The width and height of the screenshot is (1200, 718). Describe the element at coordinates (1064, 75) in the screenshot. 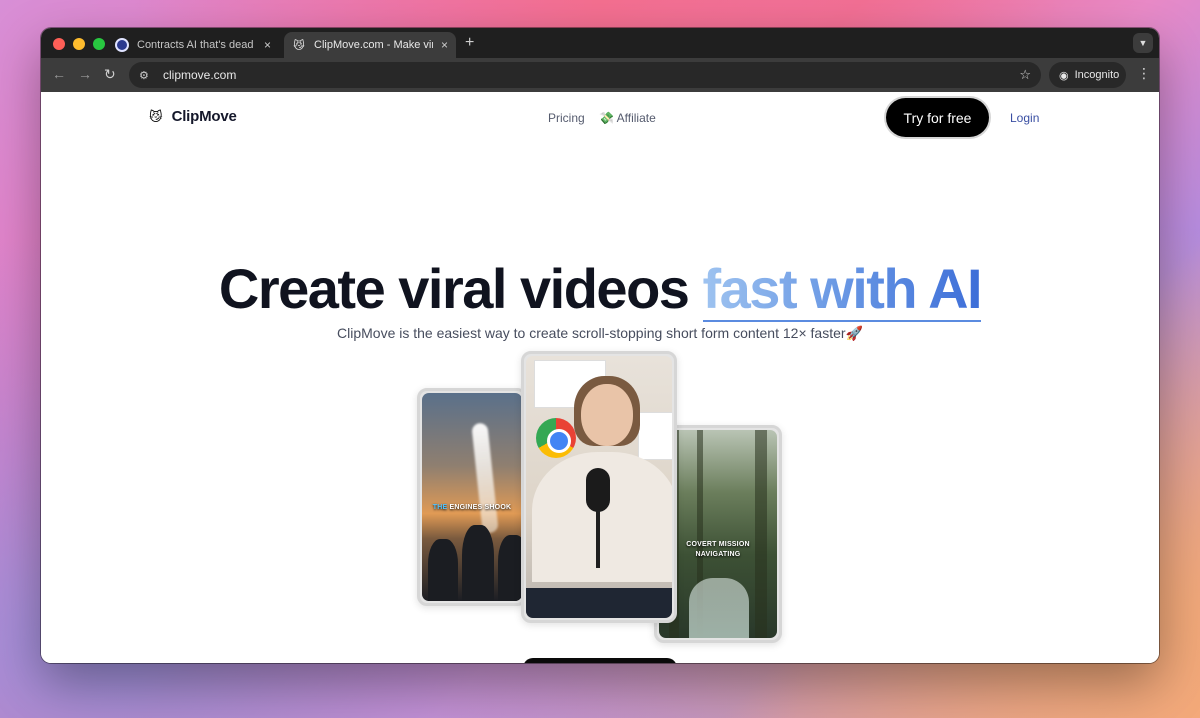

I see `incognito-icon: ◉` at that location.